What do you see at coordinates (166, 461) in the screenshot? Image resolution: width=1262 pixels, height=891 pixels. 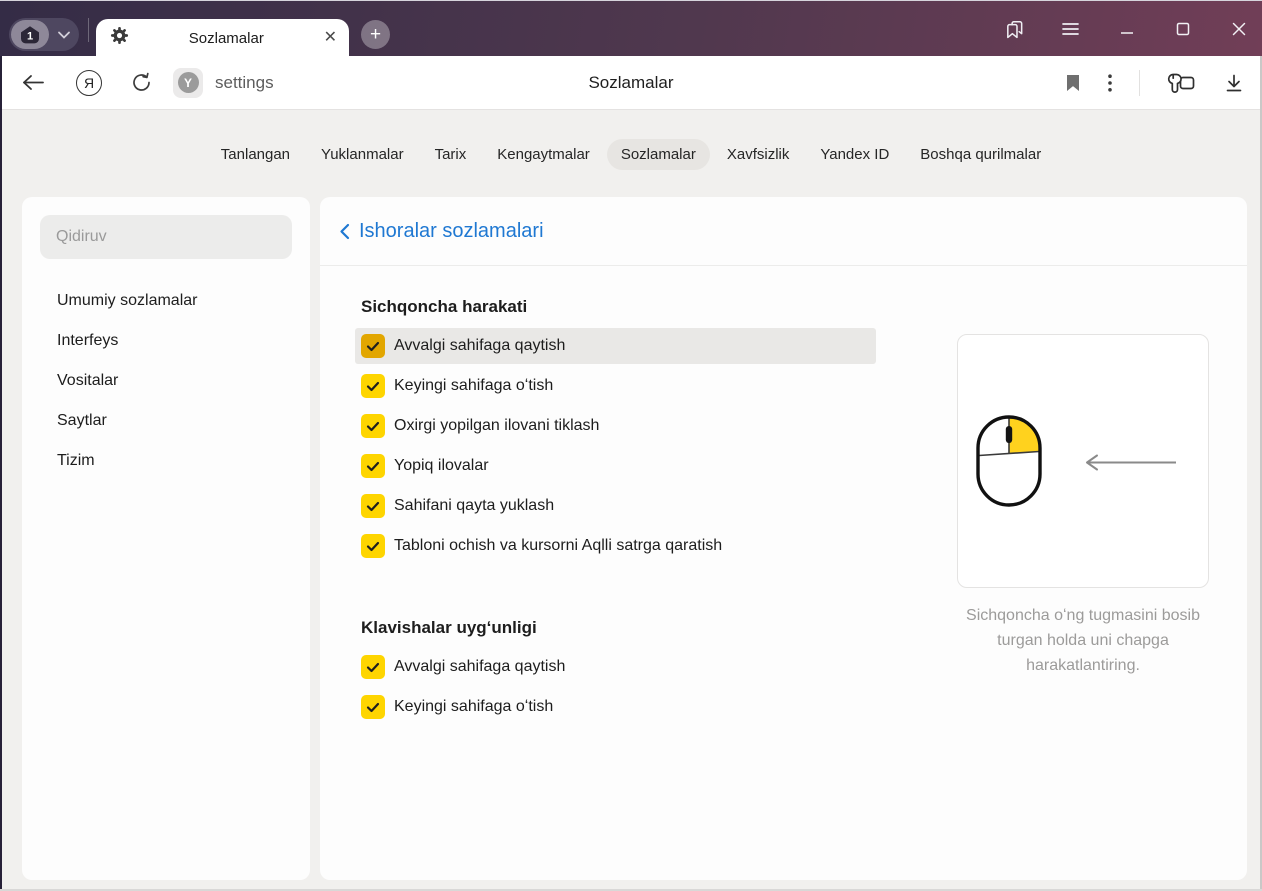 I see `sidebar-item-tizim: Tizim` at bounding box center [166, 461].